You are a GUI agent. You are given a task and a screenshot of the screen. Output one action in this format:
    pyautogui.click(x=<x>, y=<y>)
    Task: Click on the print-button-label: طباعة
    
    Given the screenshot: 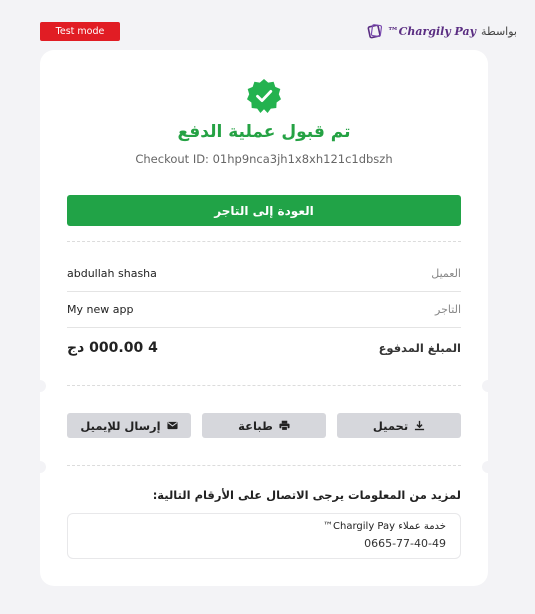 What is the action you would take?
    pyautogui.click(x=255, y=425)
    